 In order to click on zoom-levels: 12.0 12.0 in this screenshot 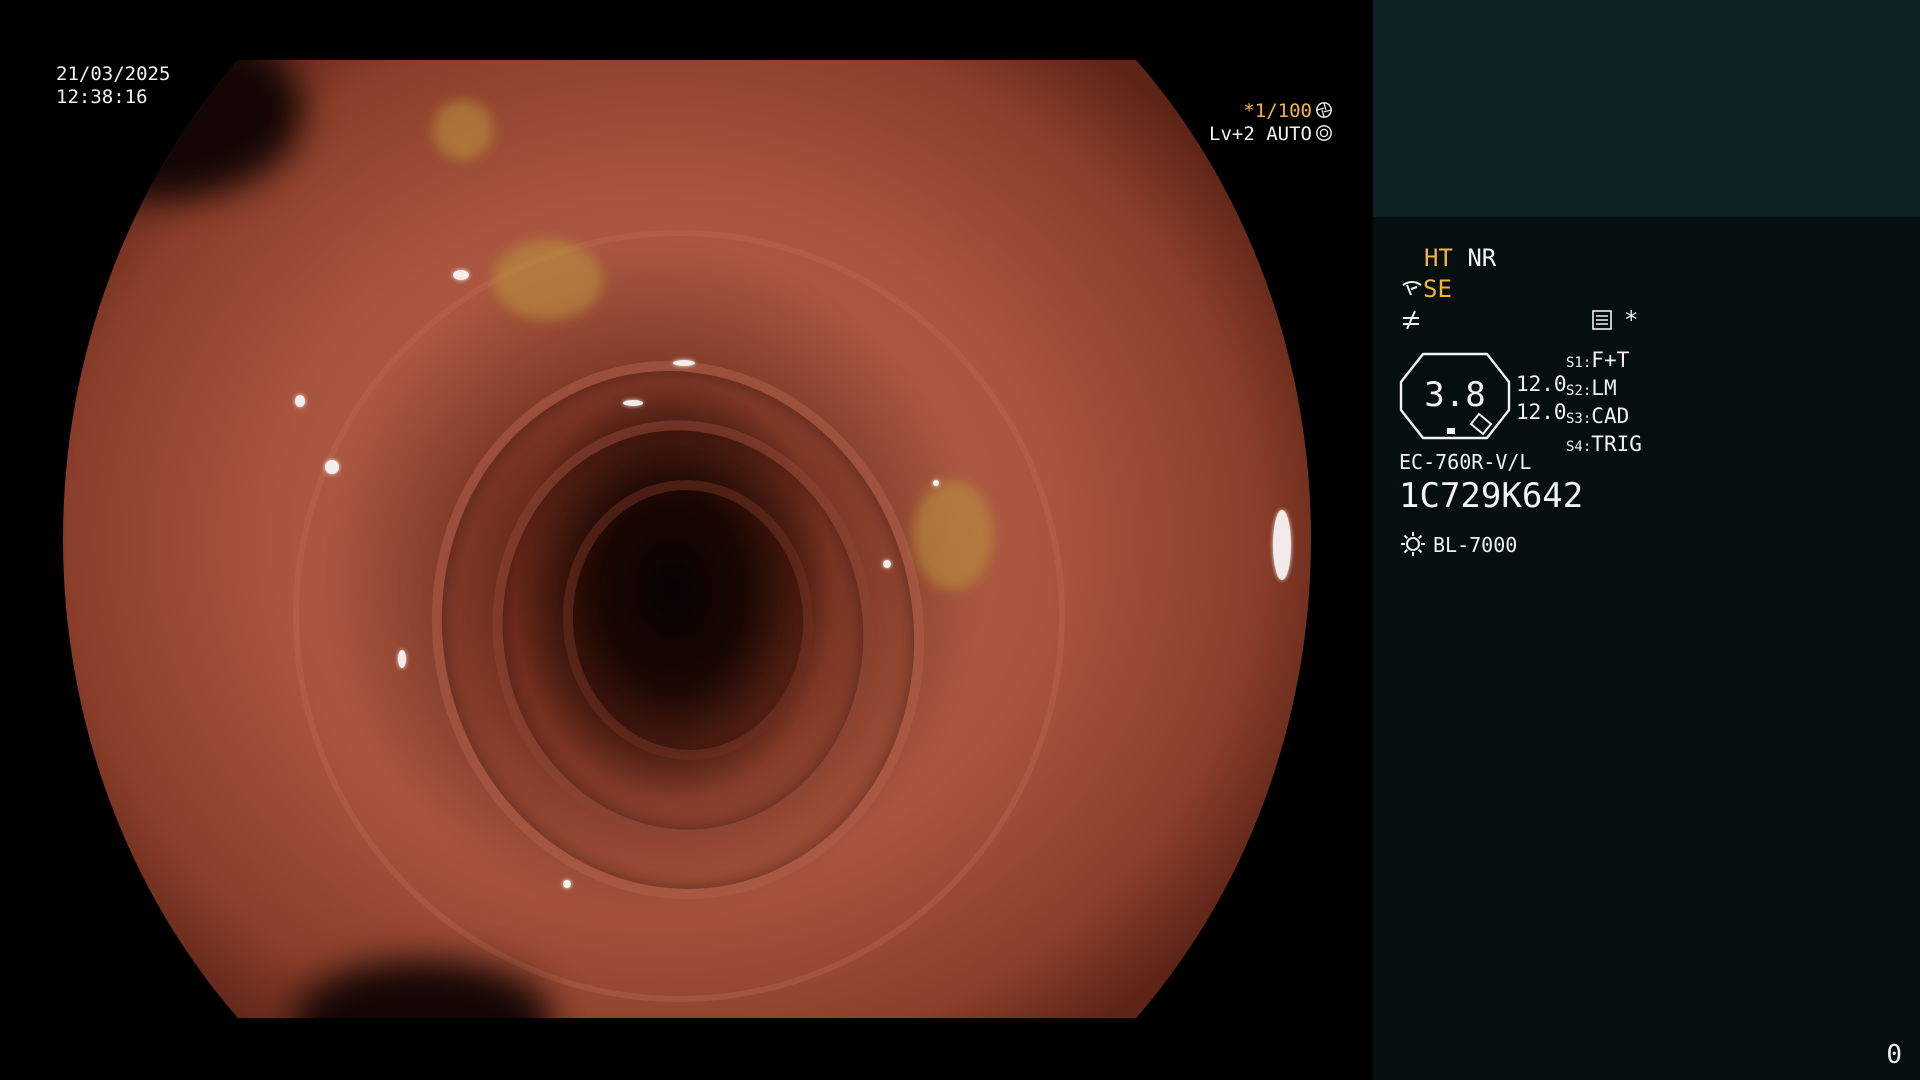, I will do `click(1541, 398)`.